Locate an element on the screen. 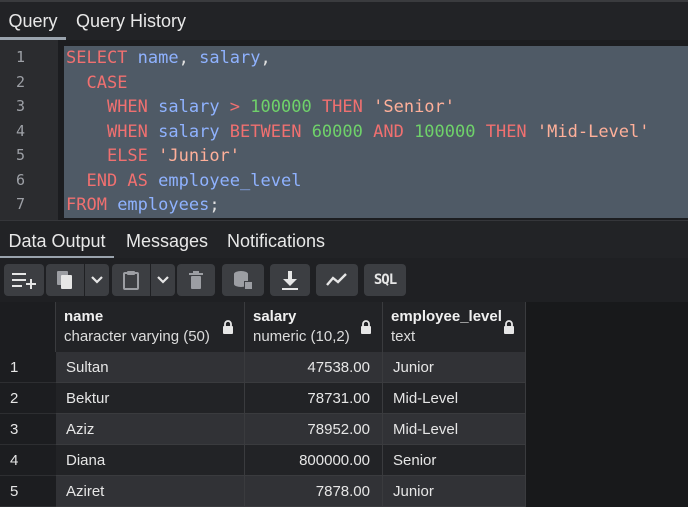 The width and height of the screenshot is (688, 507). add-row-button is located at coordinates (24, 280).